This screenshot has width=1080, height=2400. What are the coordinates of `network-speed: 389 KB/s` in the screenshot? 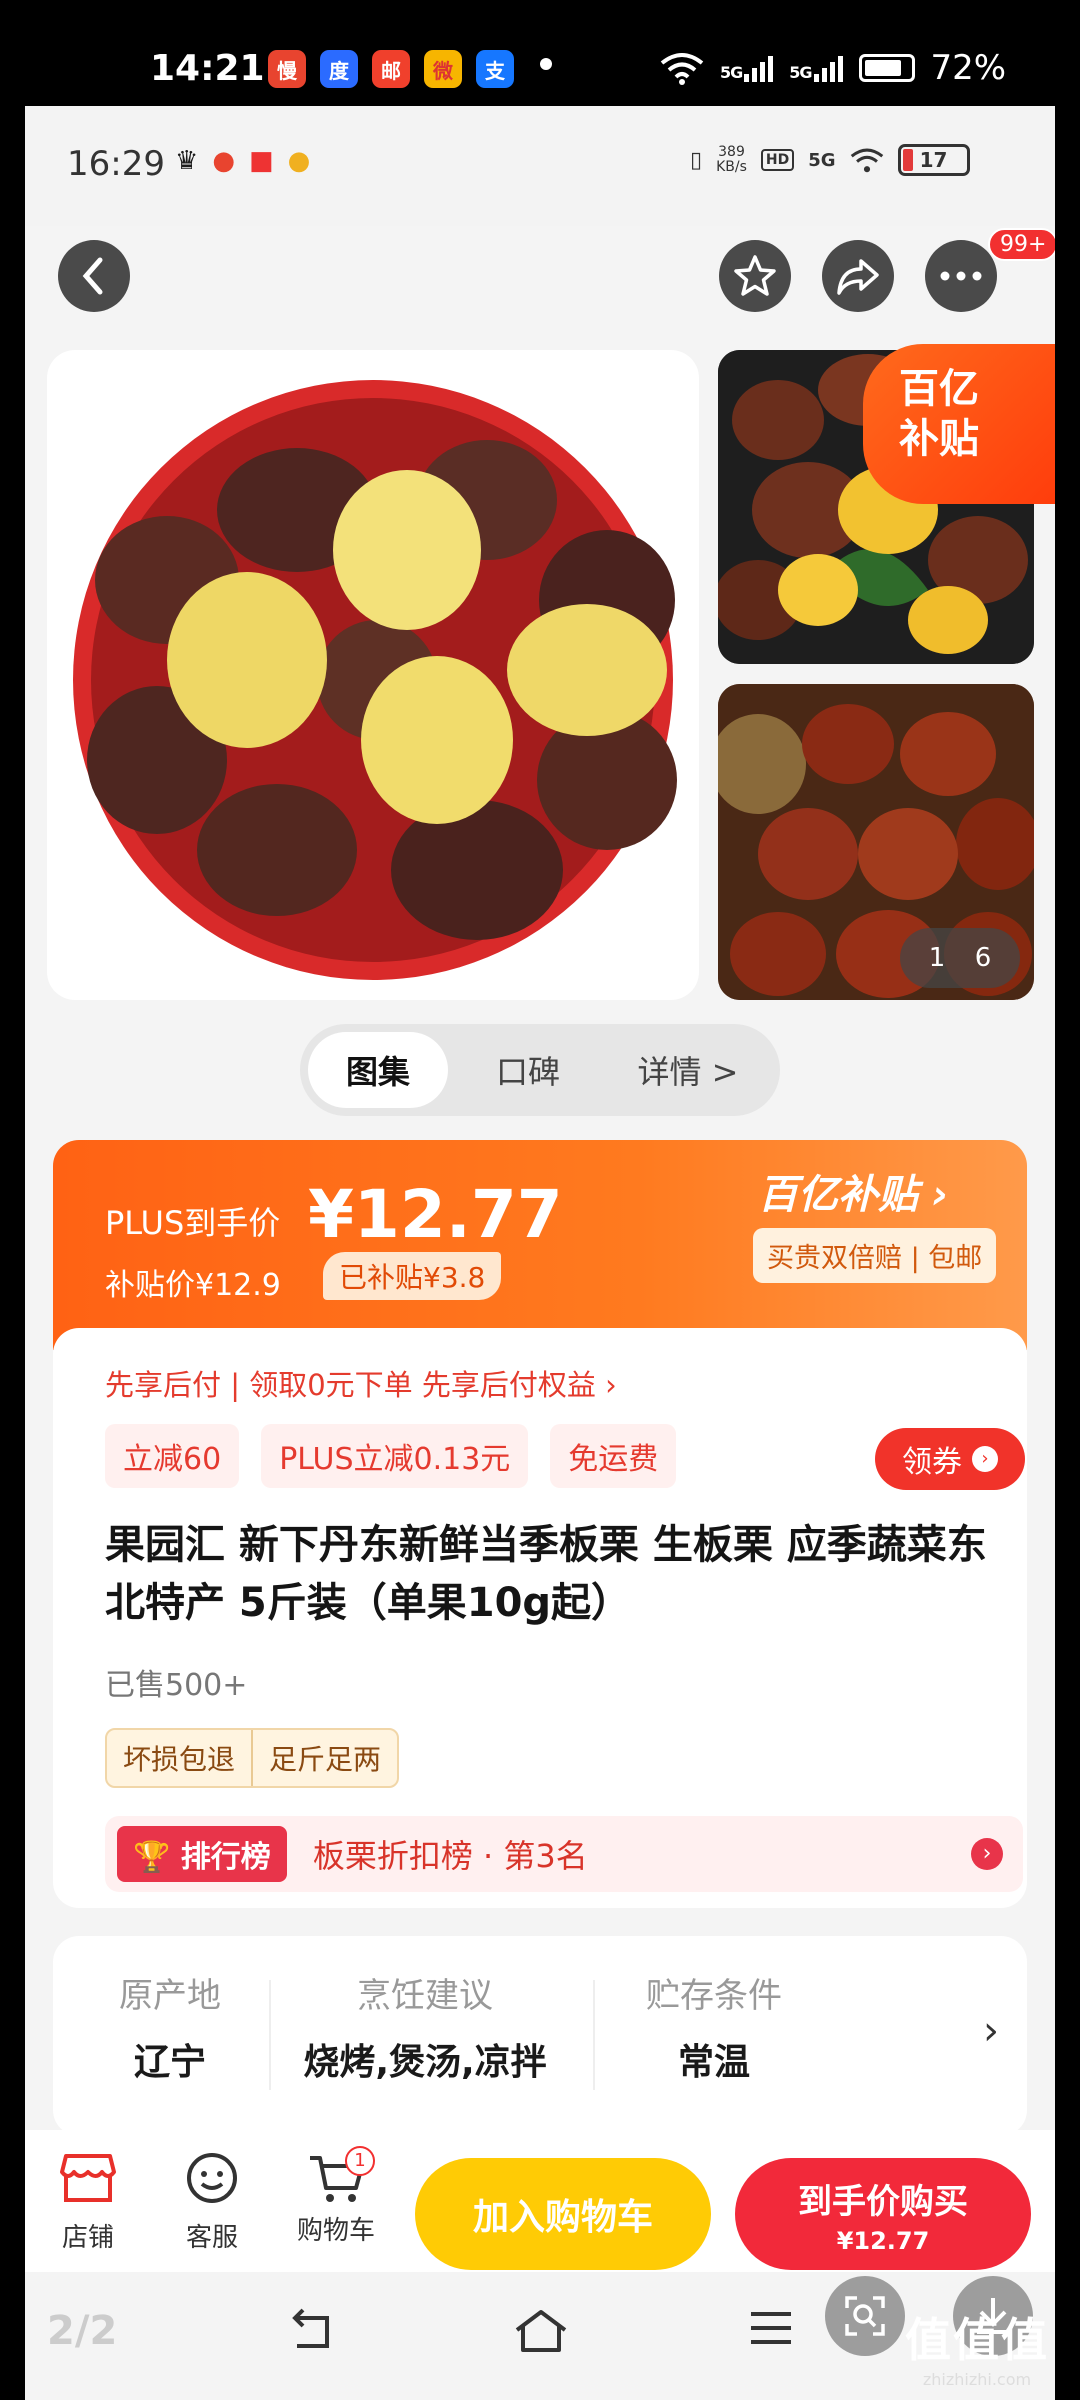 It's located at (731, 159).